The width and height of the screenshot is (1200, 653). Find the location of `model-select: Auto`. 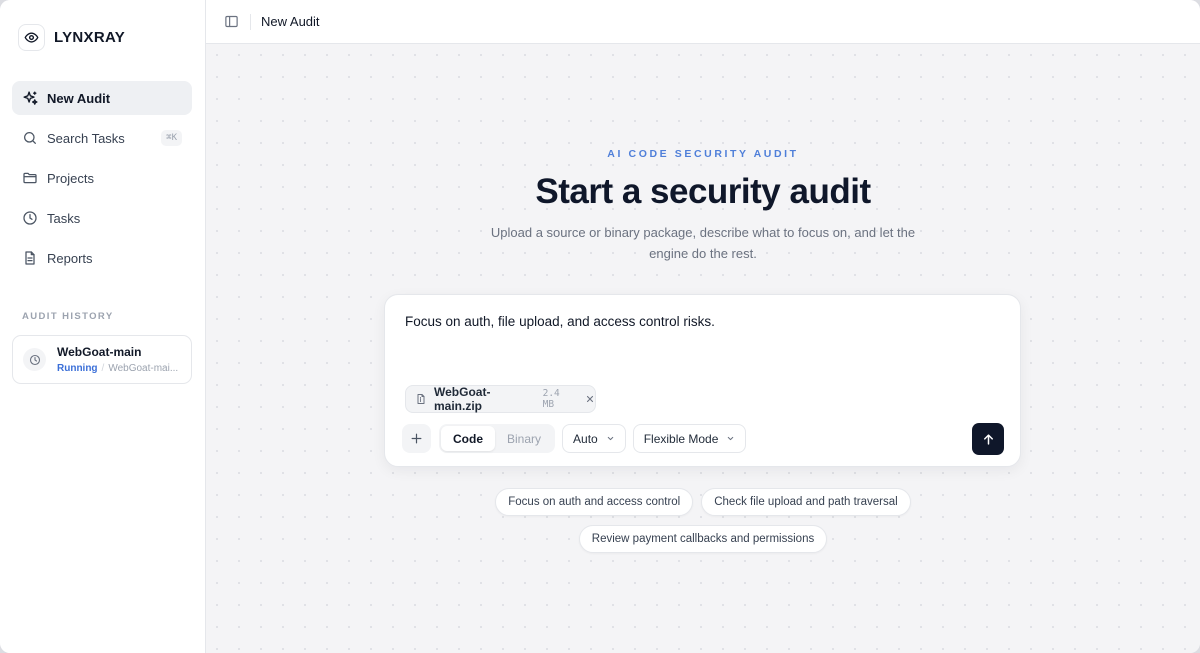

model-select: Auto is located at coordinates (594, 438).